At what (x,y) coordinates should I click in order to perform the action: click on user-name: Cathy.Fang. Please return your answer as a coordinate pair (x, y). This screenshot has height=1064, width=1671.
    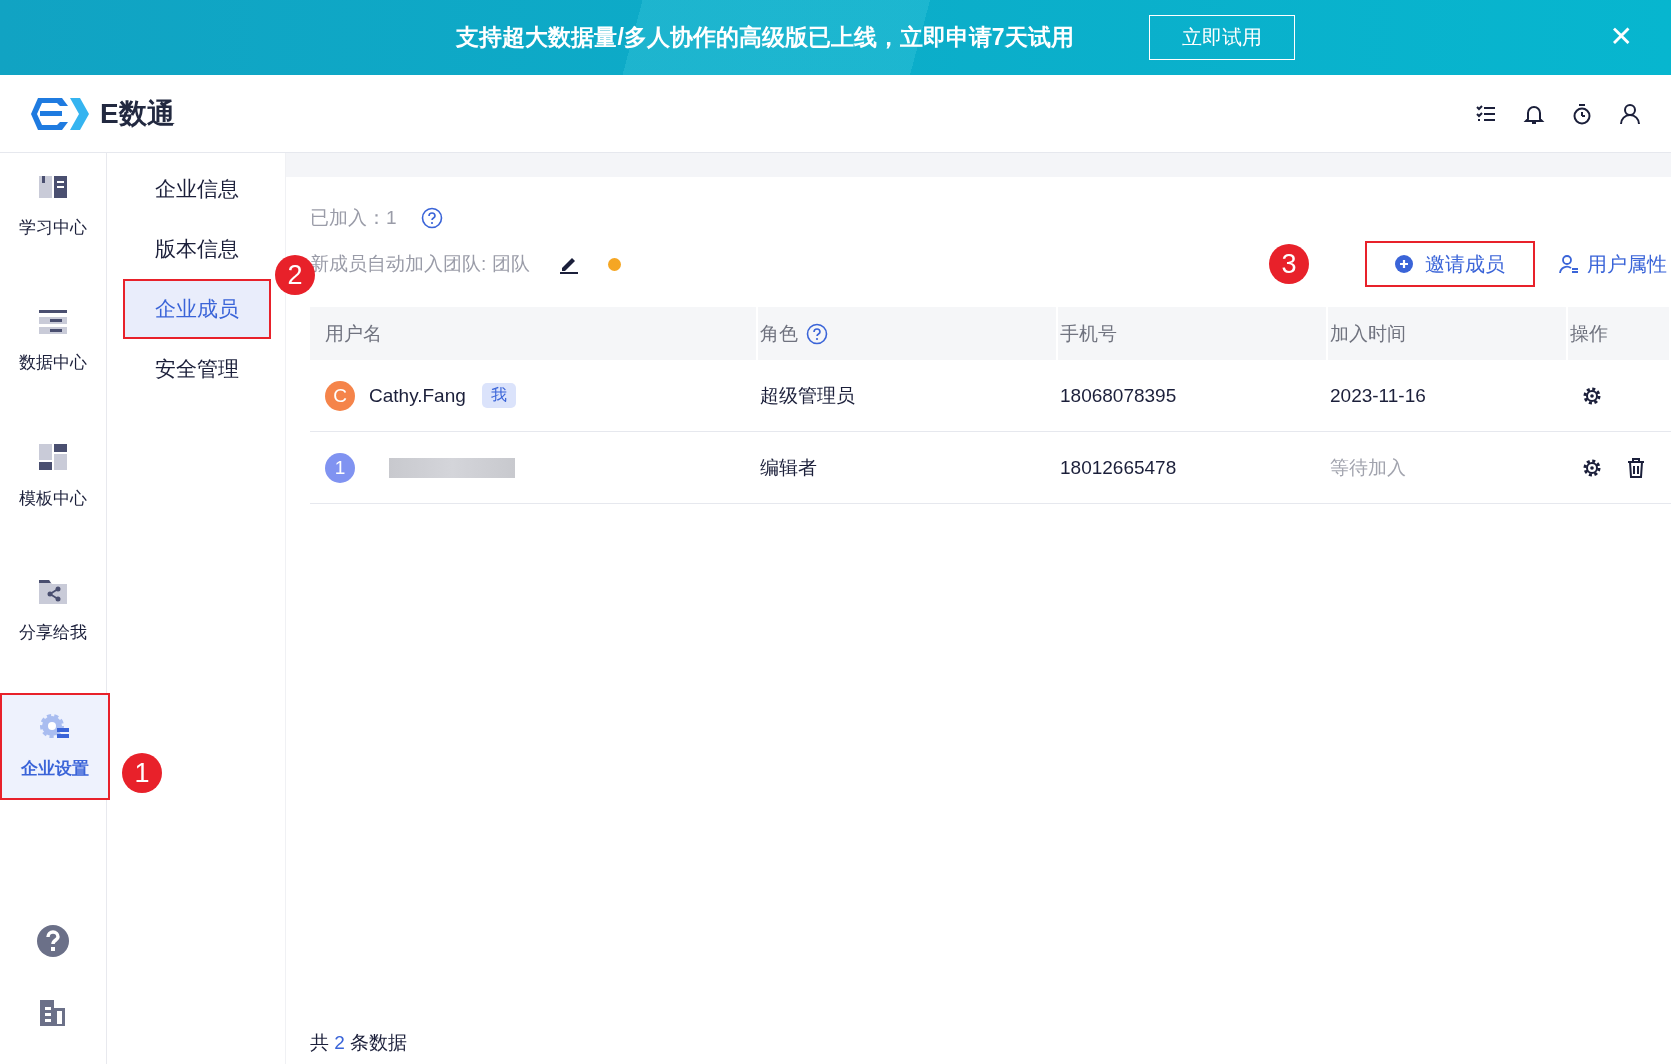
    Looking at the image, I should click on (417, 395).